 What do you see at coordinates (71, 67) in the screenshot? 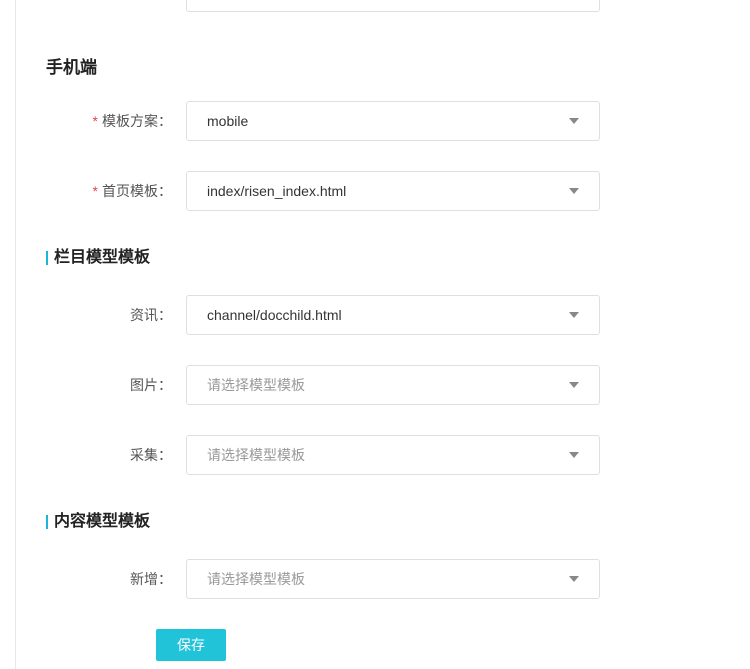
I see `section-title-mobile: 手机端` at bounding box center [71, 67].